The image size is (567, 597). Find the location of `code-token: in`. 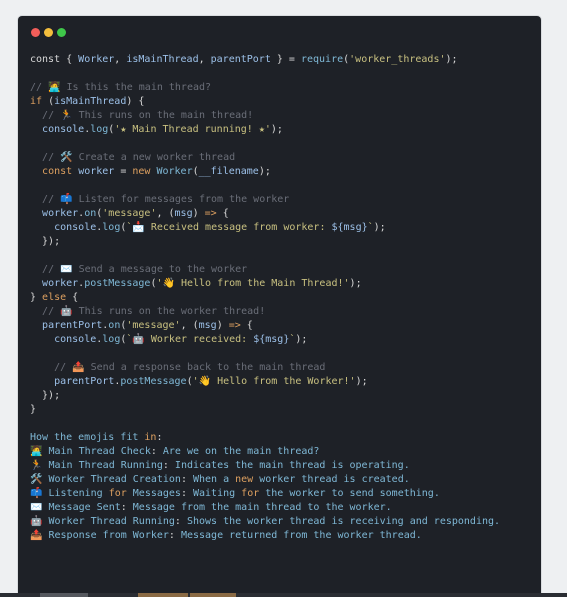

code-token: in is located at coordinates (150, 437).